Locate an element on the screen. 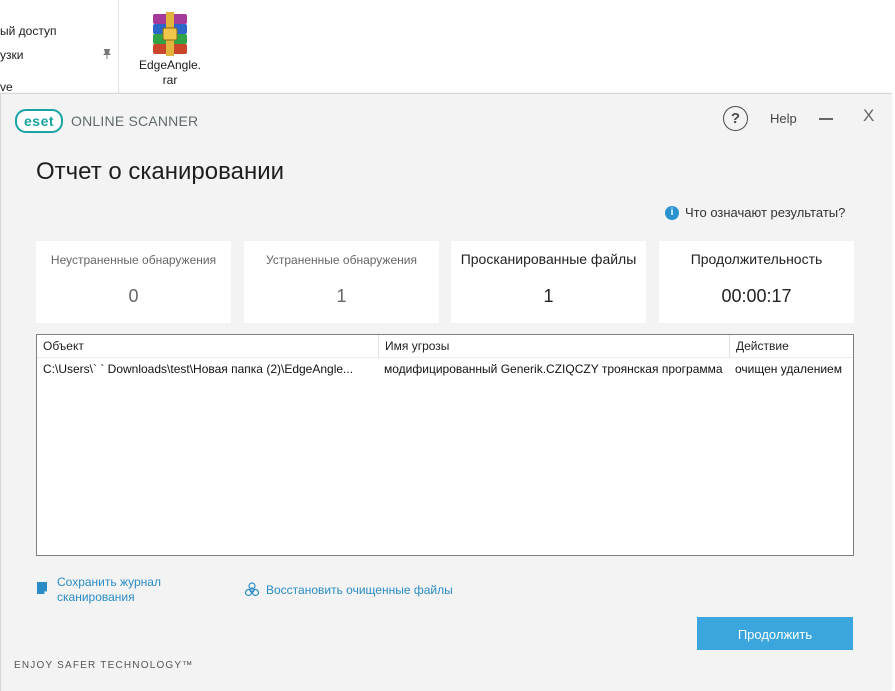  info-icon: i is located at coordinates (672, 212).